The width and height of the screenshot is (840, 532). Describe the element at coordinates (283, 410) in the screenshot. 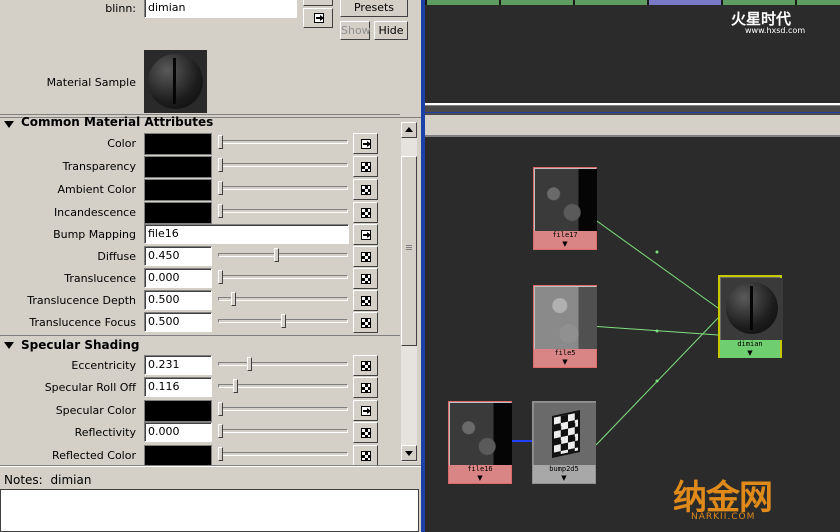

I see `specular-color-slider` at that location.